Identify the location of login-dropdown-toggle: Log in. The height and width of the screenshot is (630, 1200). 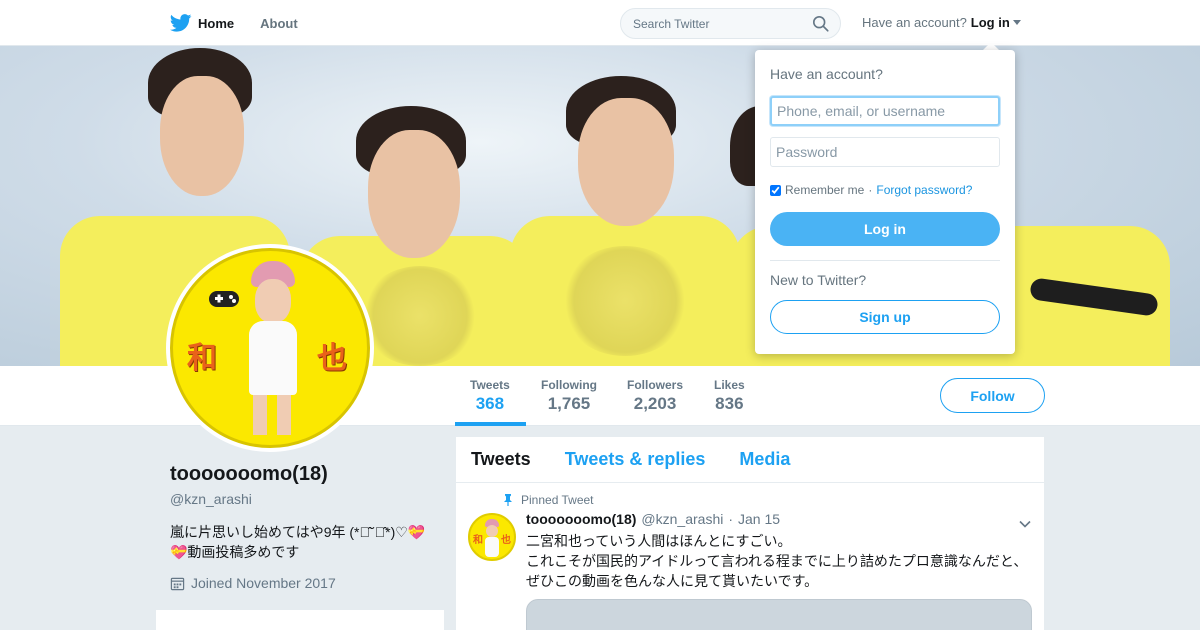
(996, 22).